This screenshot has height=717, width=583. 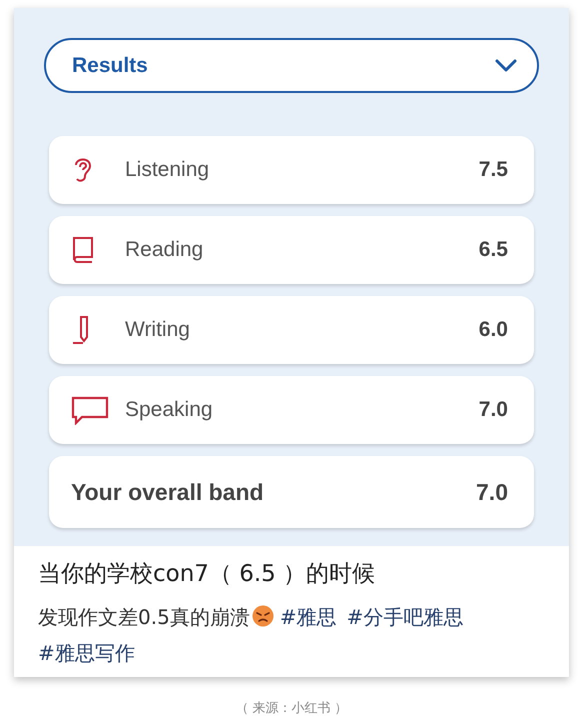 I want to click on post-text: 发现作文差0.5真的崩溃, so click(x=144, y=617).